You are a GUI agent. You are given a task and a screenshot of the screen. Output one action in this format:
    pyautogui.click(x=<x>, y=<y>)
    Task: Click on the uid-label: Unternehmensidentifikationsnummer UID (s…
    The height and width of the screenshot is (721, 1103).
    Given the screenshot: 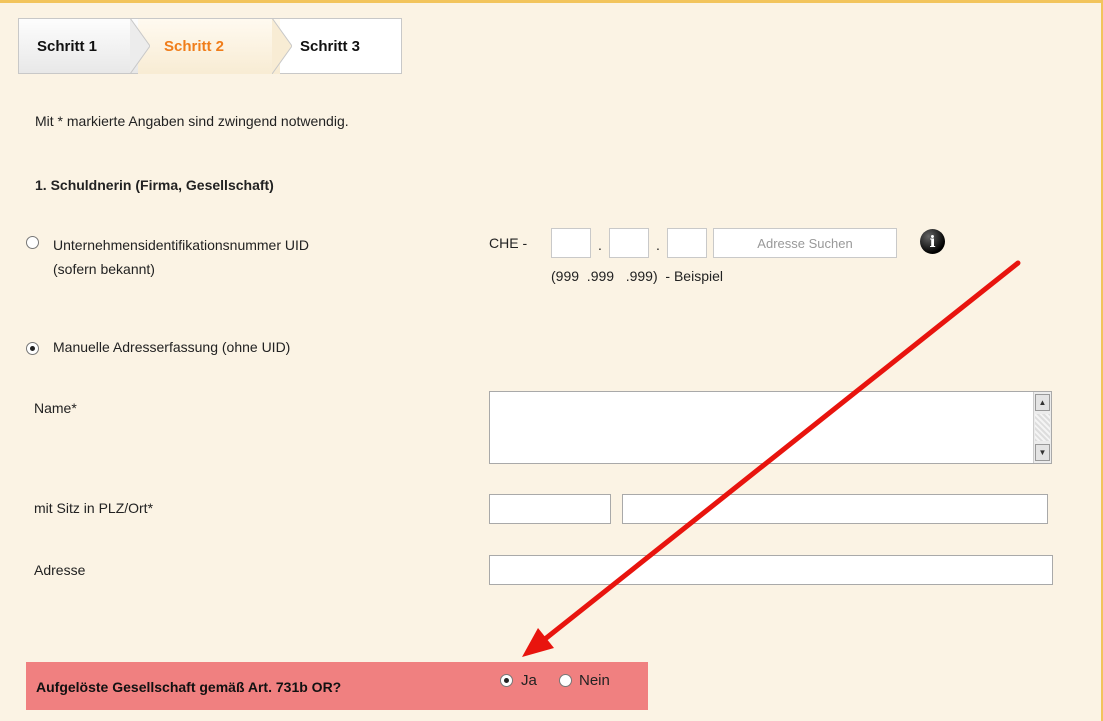 What is the action you would take?
    pyautogui.click(x=181, y=257)
    